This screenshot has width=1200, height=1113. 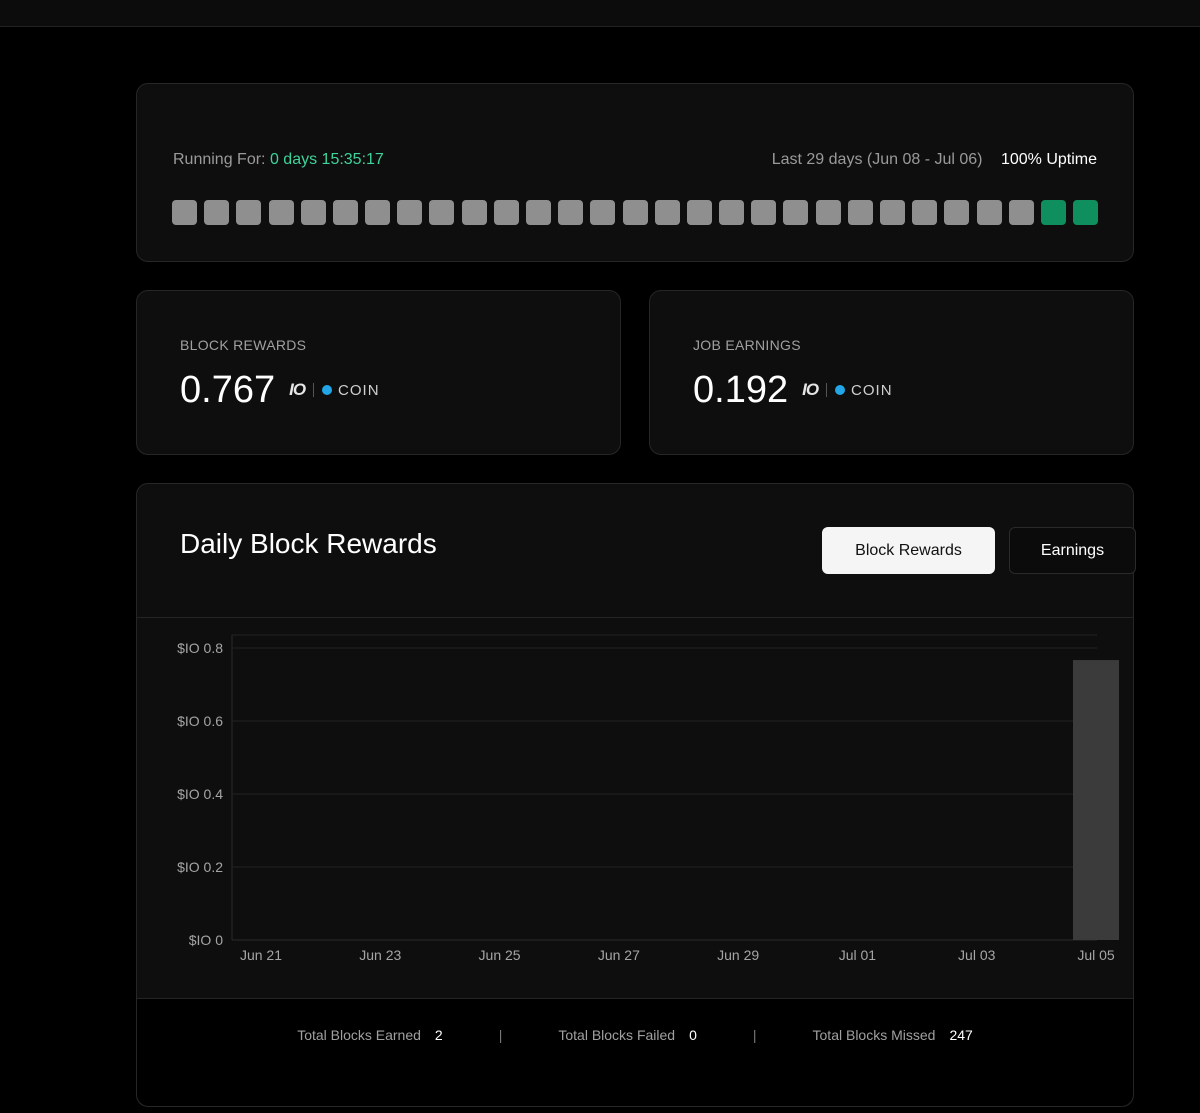 I want to click on block-rewards-row: 0.767 IO COIN, so click(x=280, y=390).